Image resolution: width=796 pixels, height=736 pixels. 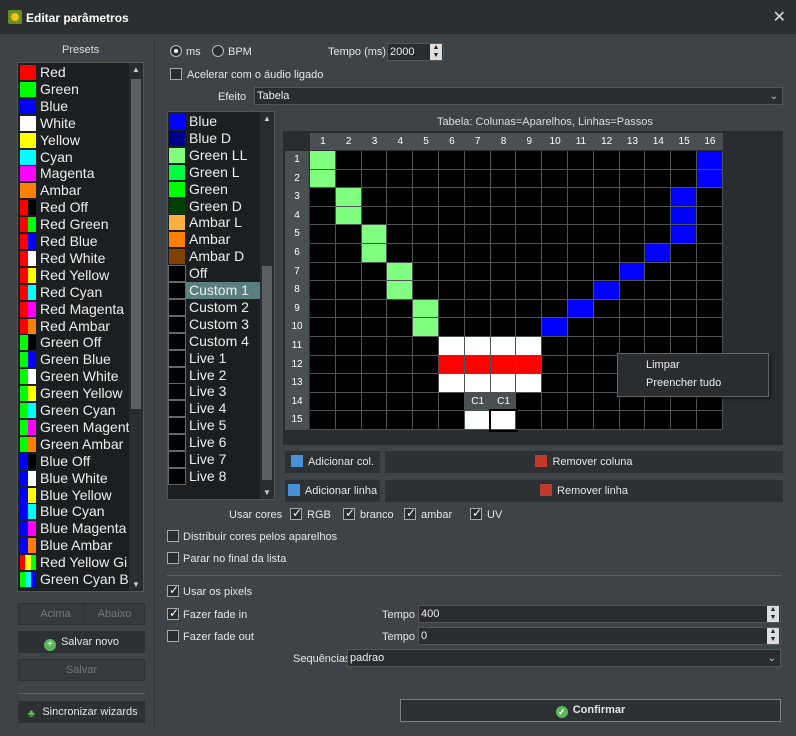 What do you see at coordinates (114, 614) in the screenshot?
I see `move-down-button: Abaixo` at bounding box center [114, 614].